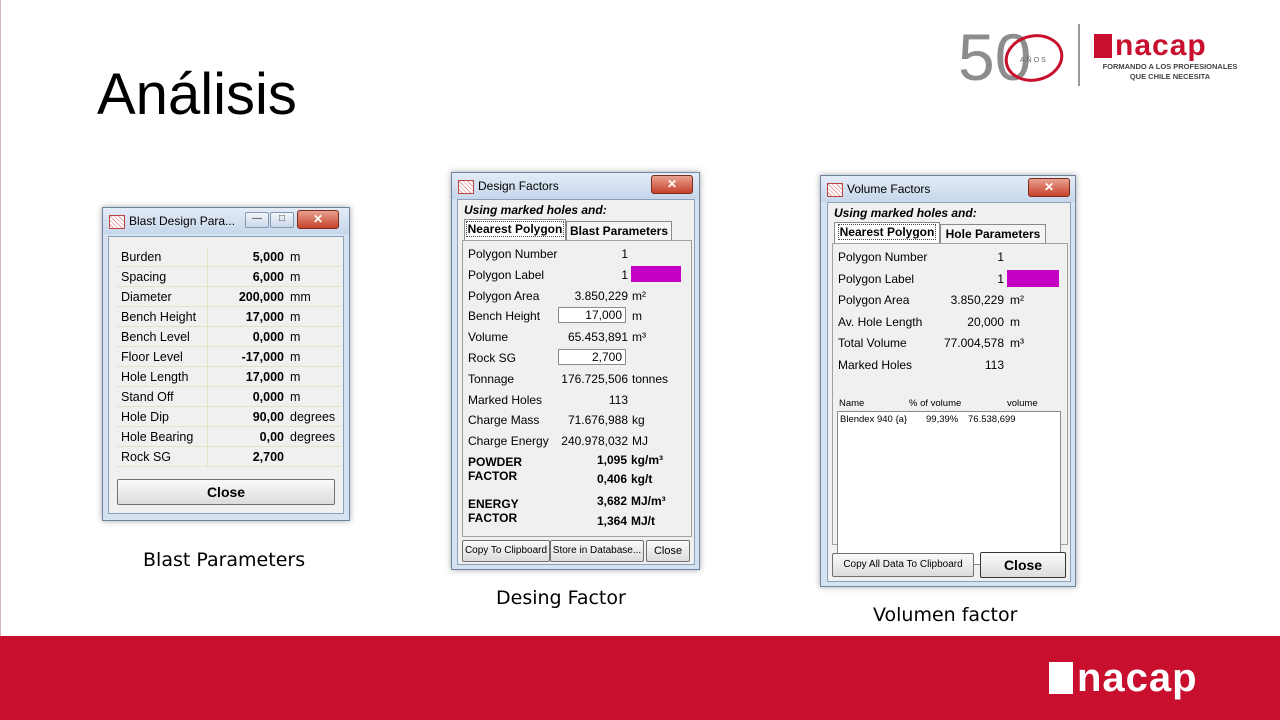  What do you see at coordinates (874, 300) in the screenshot?
I see `volume-row-label: Polygon Area` at bounding box center [874, 300].